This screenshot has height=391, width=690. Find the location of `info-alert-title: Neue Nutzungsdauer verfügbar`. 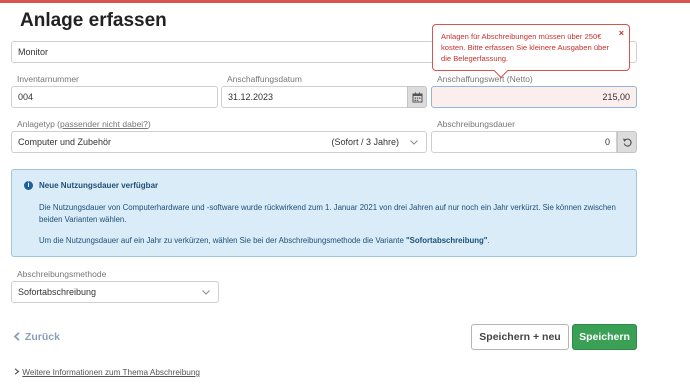

info-alert-title: Neue Nutzungsdauer verfügbar is located at coordinates (99, 185).